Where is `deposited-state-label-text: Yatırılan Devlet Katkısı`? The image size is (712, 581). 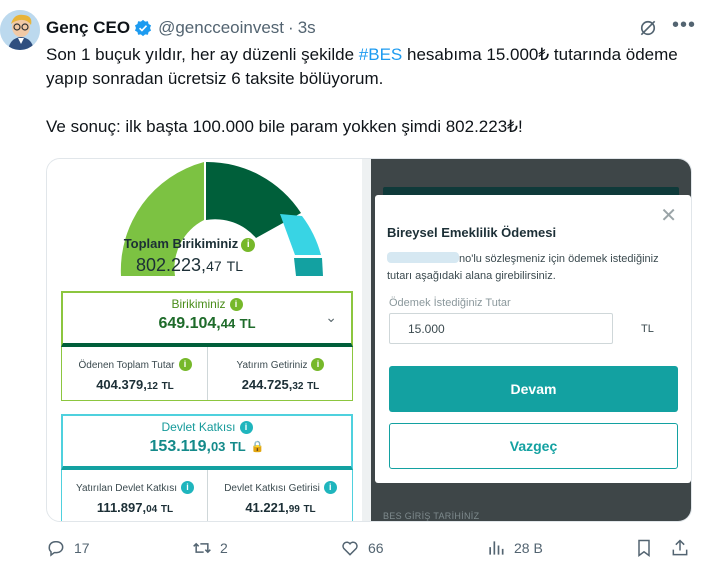 deposited-state-label-text: Yatırılan Devlet Katkısı is located at coordinates (126, 488).